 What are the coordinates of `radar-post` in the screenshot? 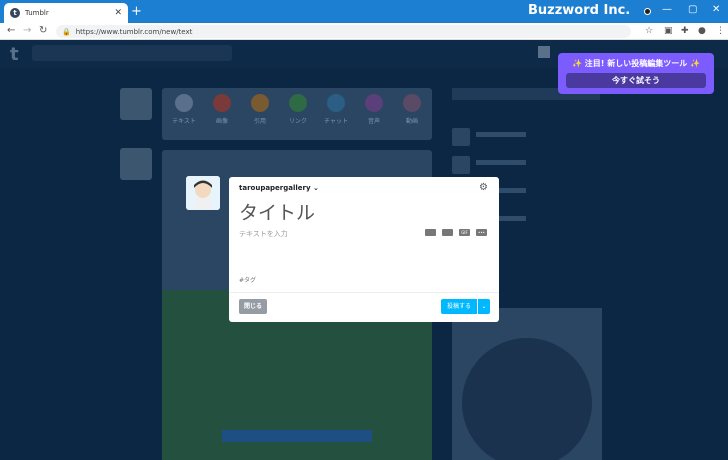 It's located at (527, 384).